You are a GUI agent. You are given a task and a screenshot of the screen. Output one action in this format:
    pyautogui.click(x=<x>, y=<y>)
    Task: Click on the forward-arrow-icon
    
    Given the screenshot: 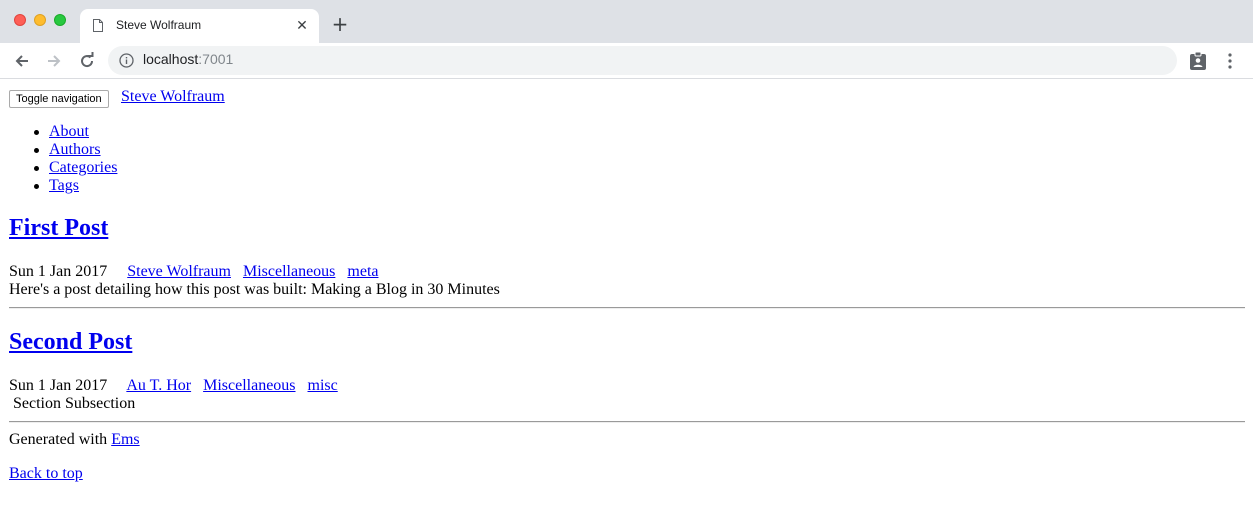 What is the action you would take?
    pyautogui.click(x=54, y=61)
    